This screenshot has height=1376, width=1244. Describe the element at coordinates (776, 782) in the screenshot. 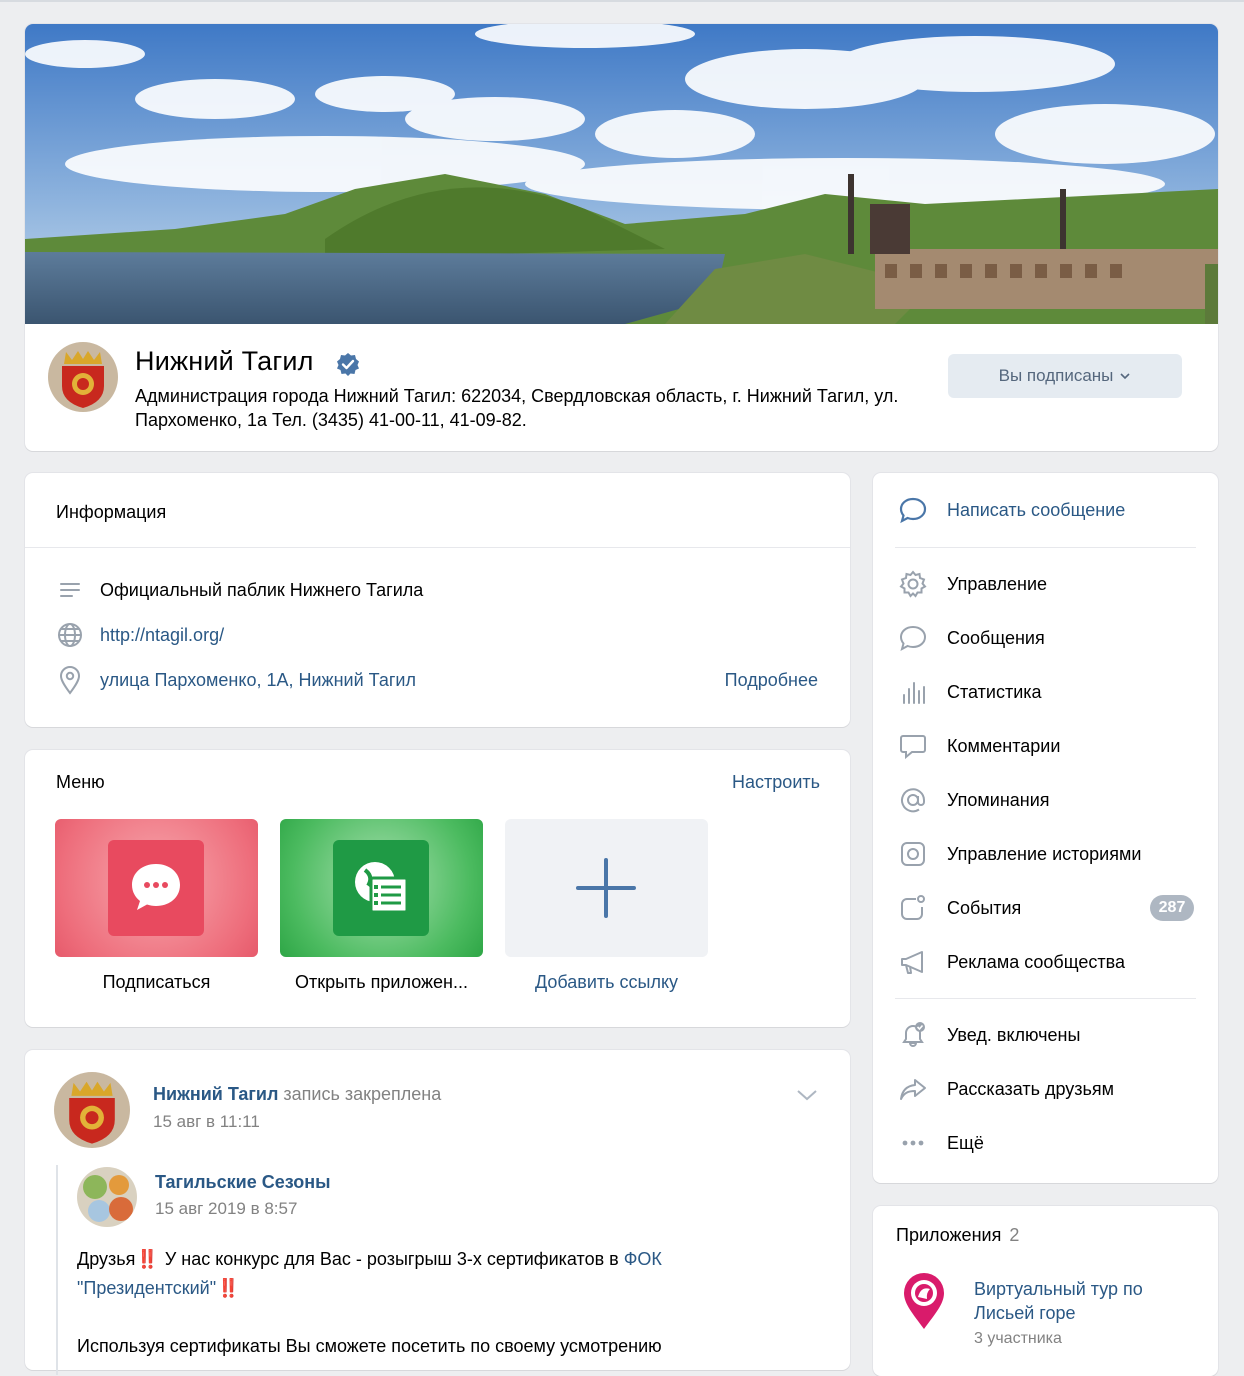

I see `menu-setup-link: Настроить` at that location.